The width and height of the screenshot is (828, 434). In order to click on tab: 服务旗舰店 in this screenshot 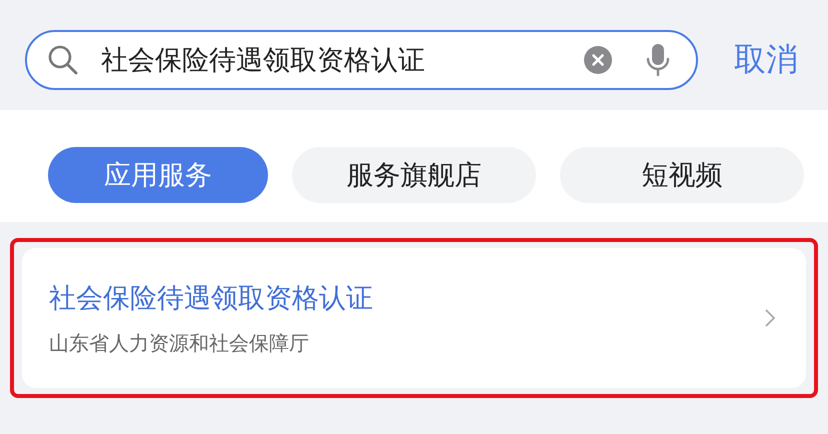, I will do `click(414, 175)`.